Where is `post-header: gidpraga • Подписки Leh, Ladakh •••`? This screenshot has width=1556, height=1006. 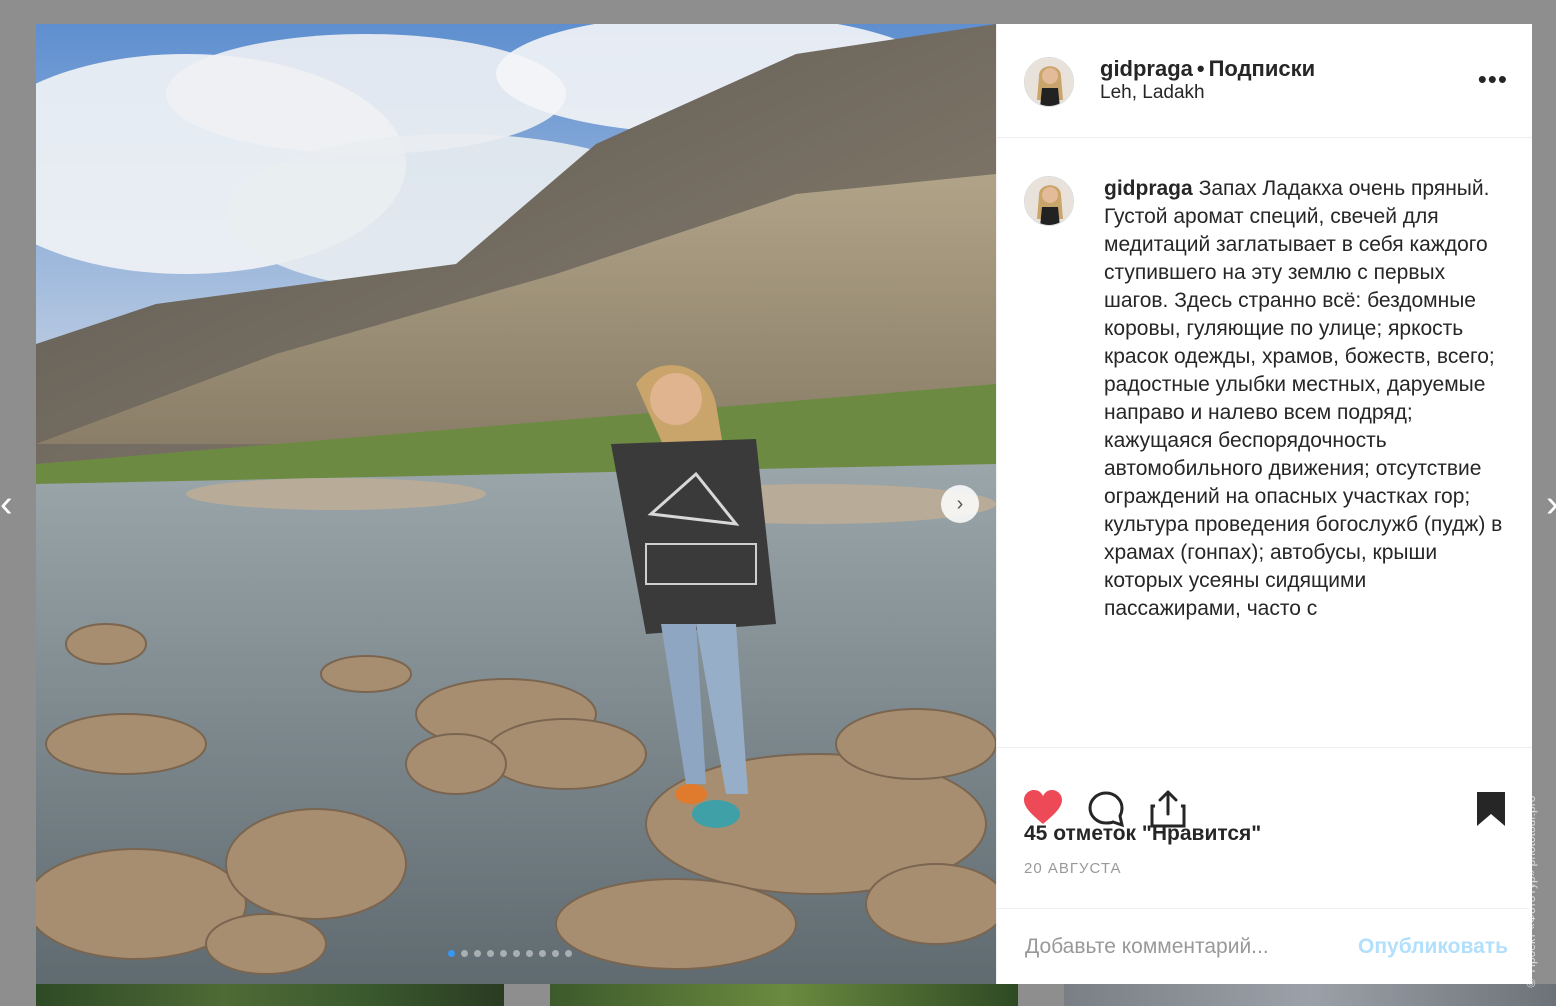
post-header: gidpraga • Подписки Leh, Ladakh ••• is located at coordinates (1264, 81).